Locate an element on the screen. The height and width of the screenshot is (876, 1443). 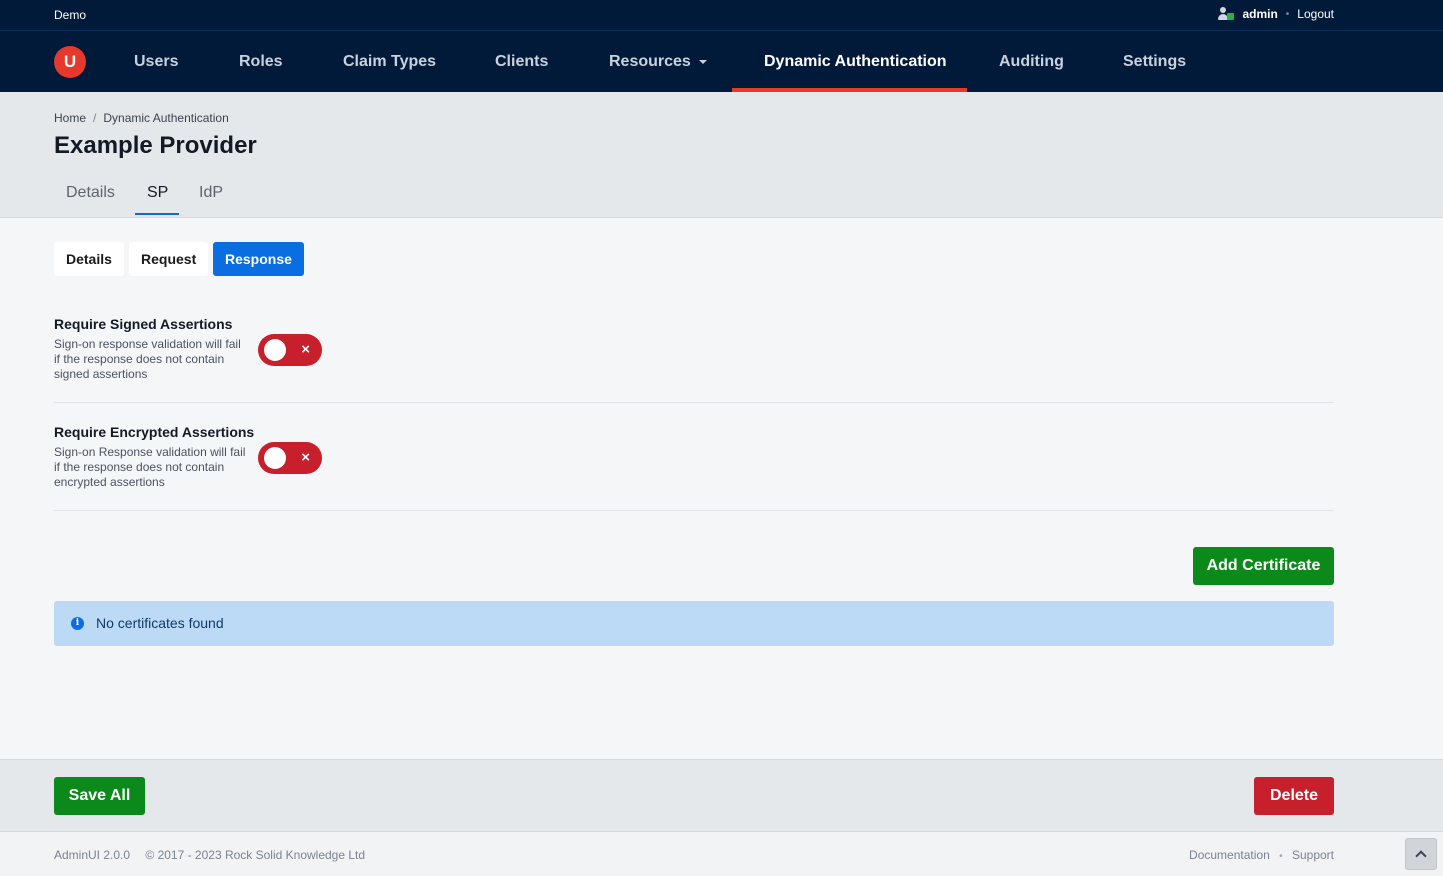
support-link: Support is located at coordinates (1313, 855).